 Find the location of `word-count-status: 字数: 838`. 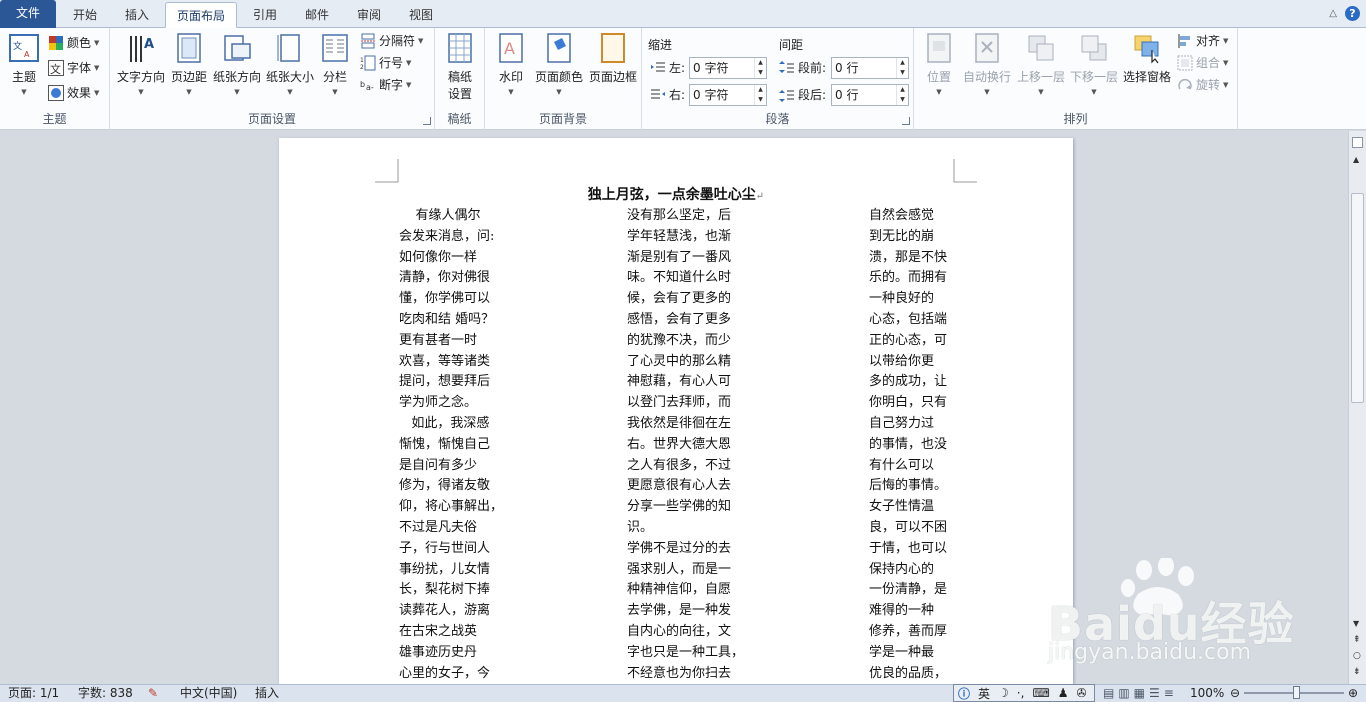

word-count-status: 字数: 838 is located at coordinates (105, 693).